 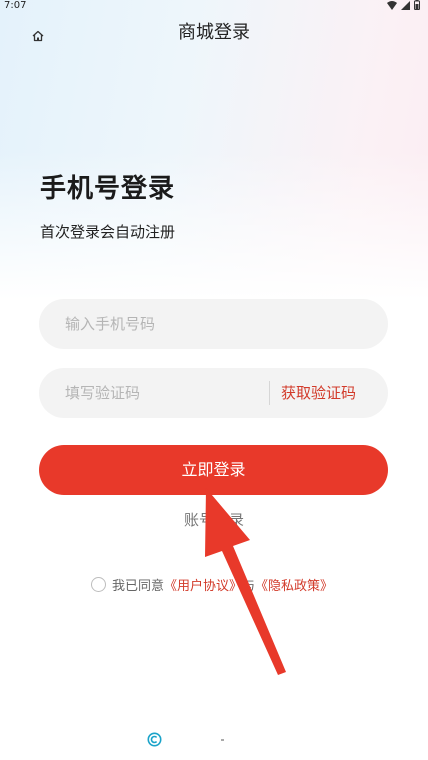 What do you see at coordinates (214, 6) in the screenshot?
I see `status-bar: 7:07` at bounding box center [214, 6].